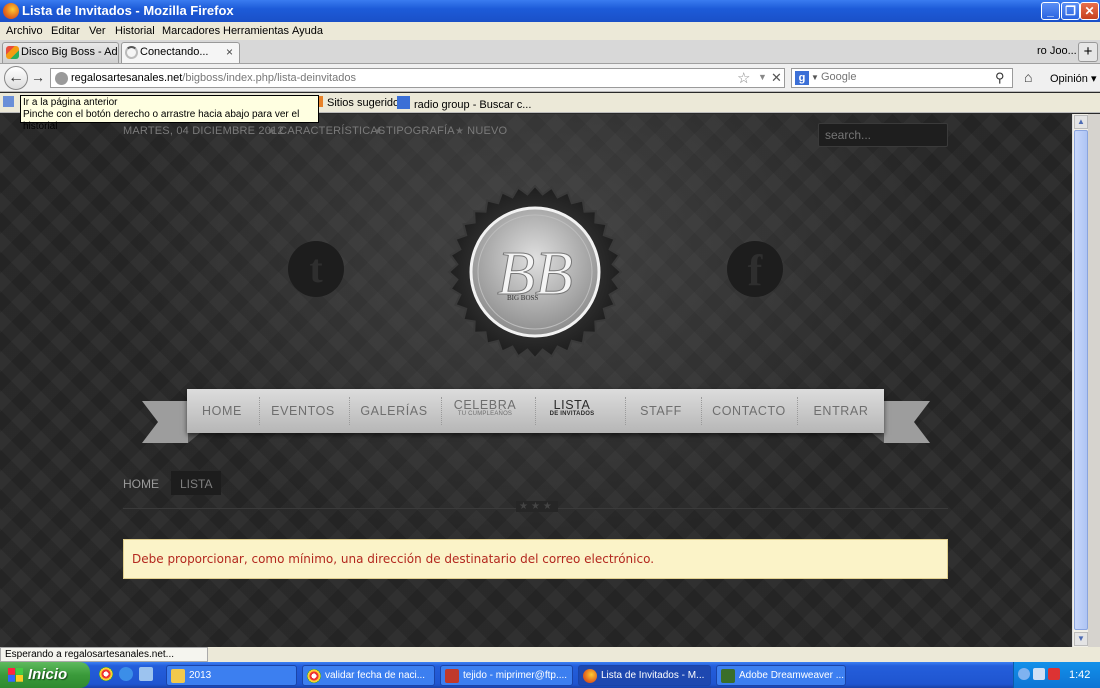 The height and width of the screenshot is (688, 1100). I want to click on opinion-button: Opinión ▾, so click(1073, 78).